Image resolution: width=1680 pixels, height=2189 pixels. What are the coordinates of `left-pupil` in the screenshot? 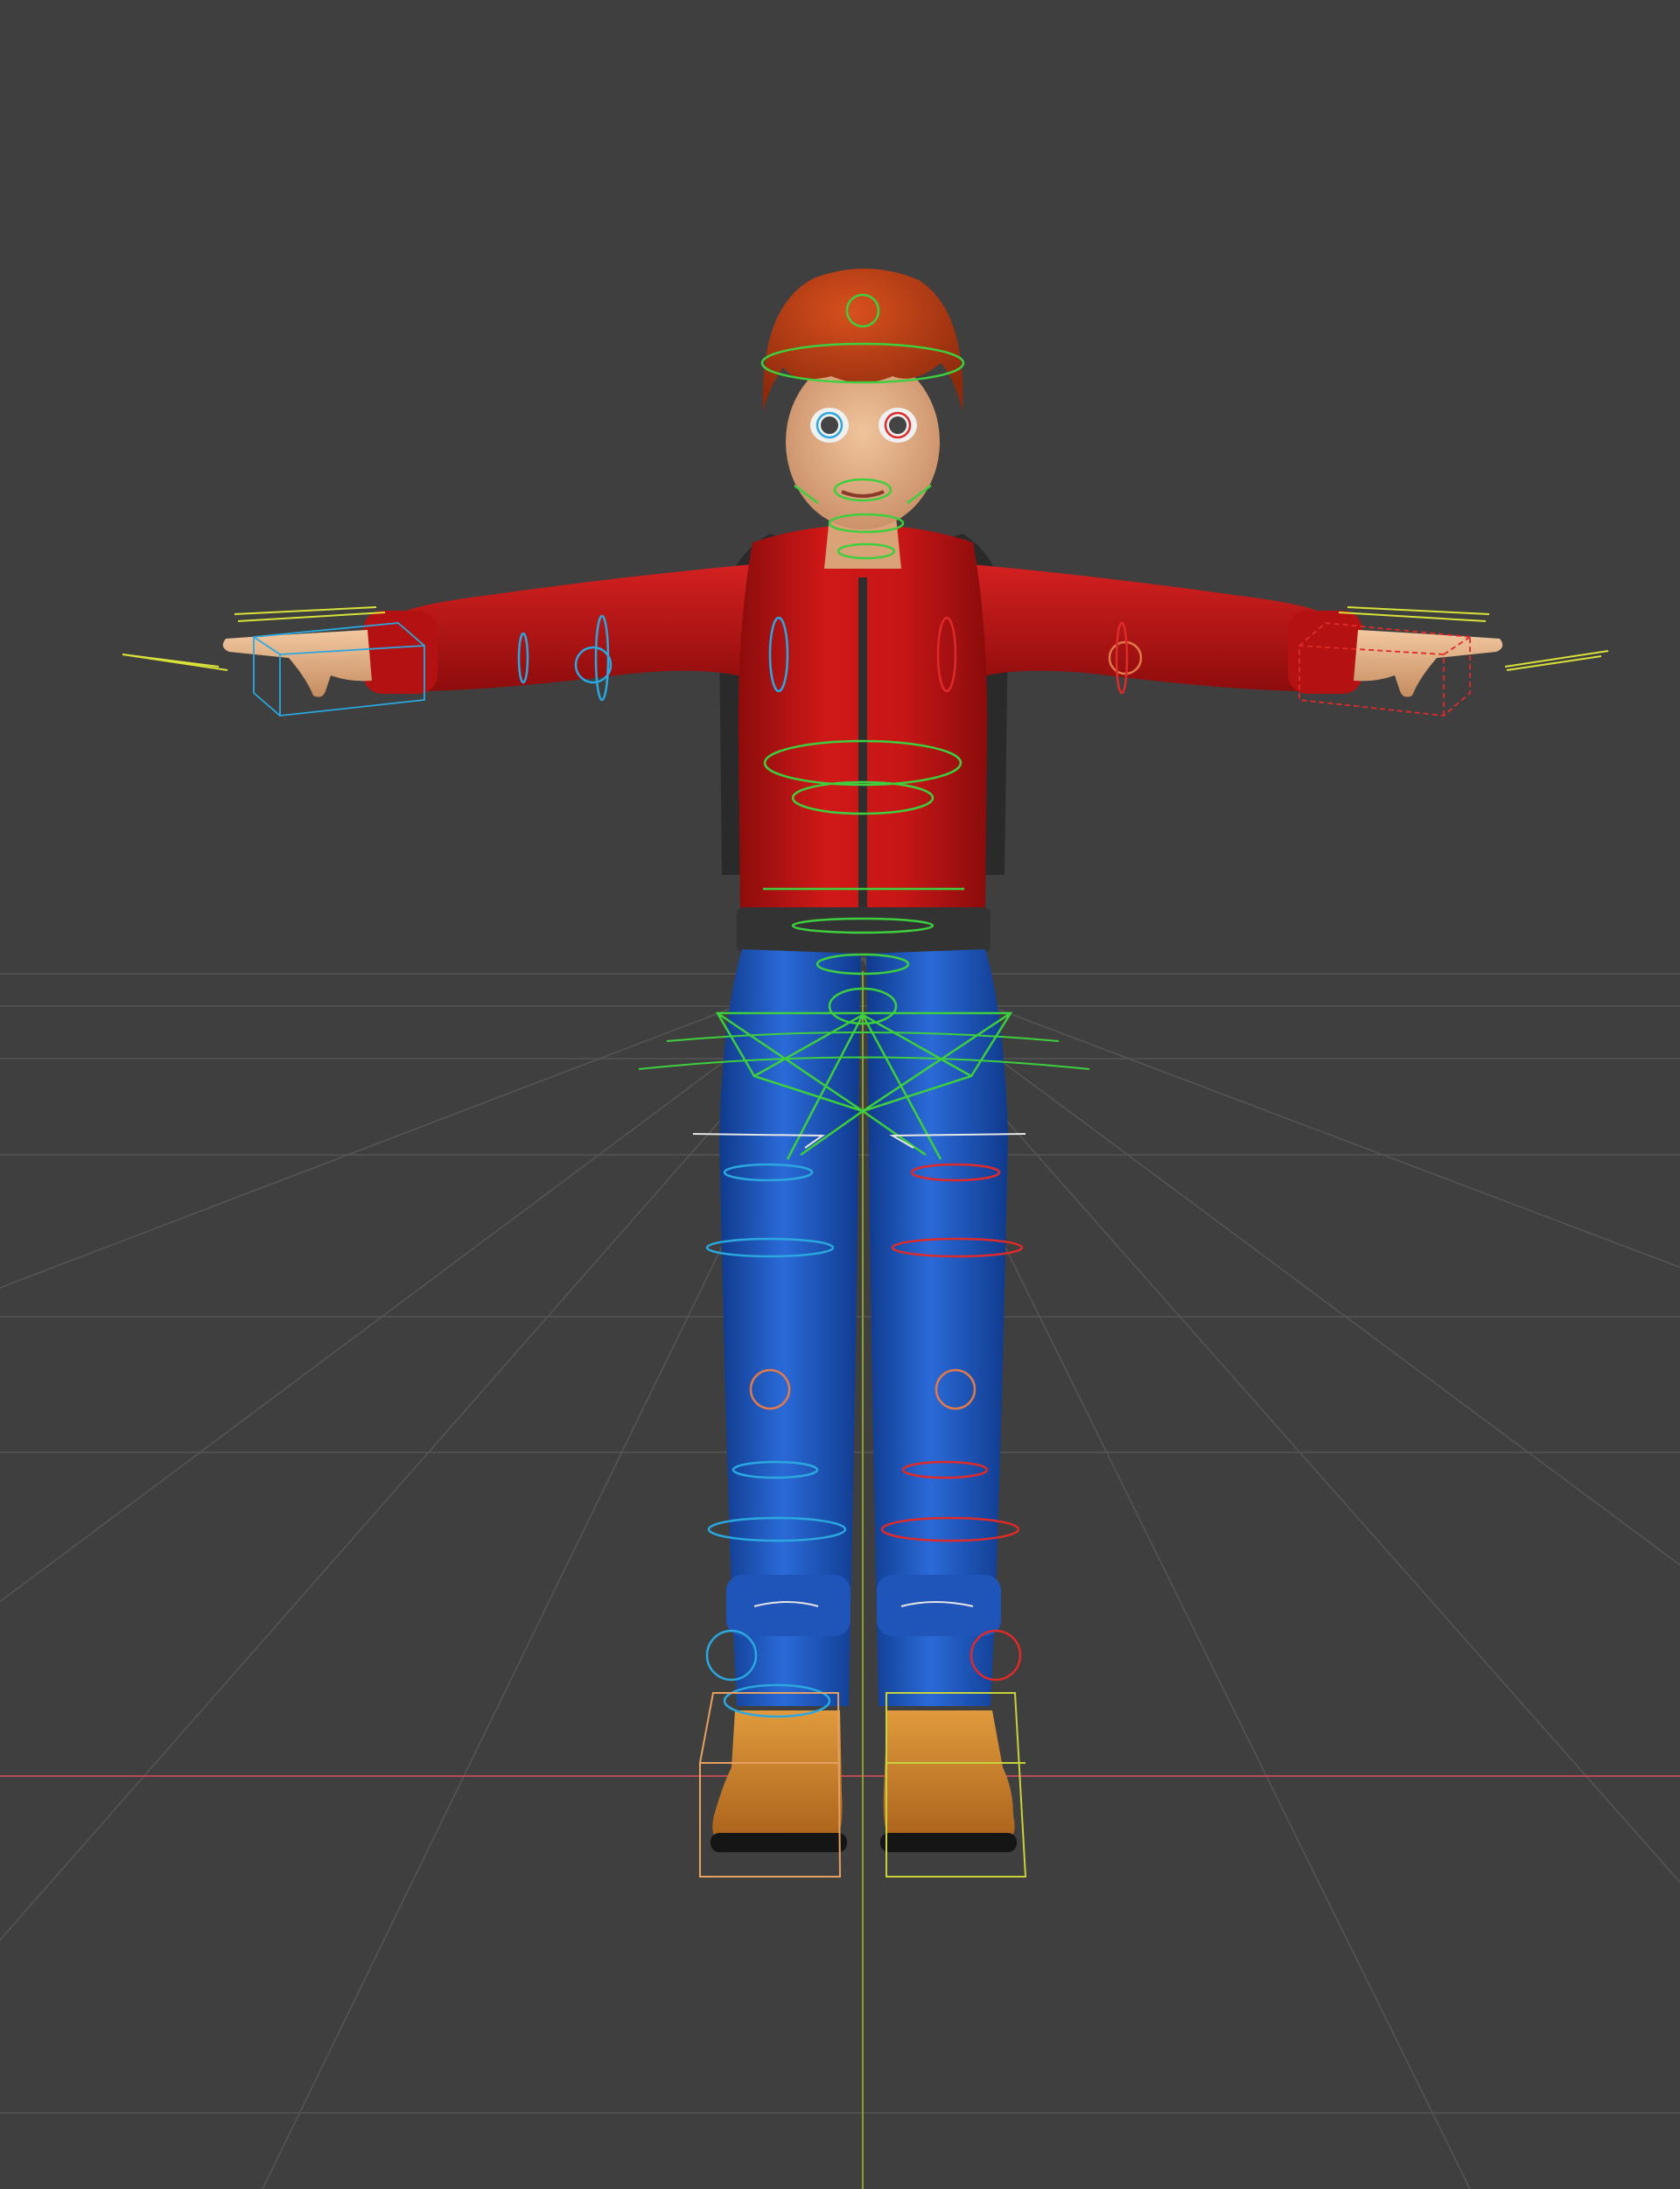 It's located at (829, 425).